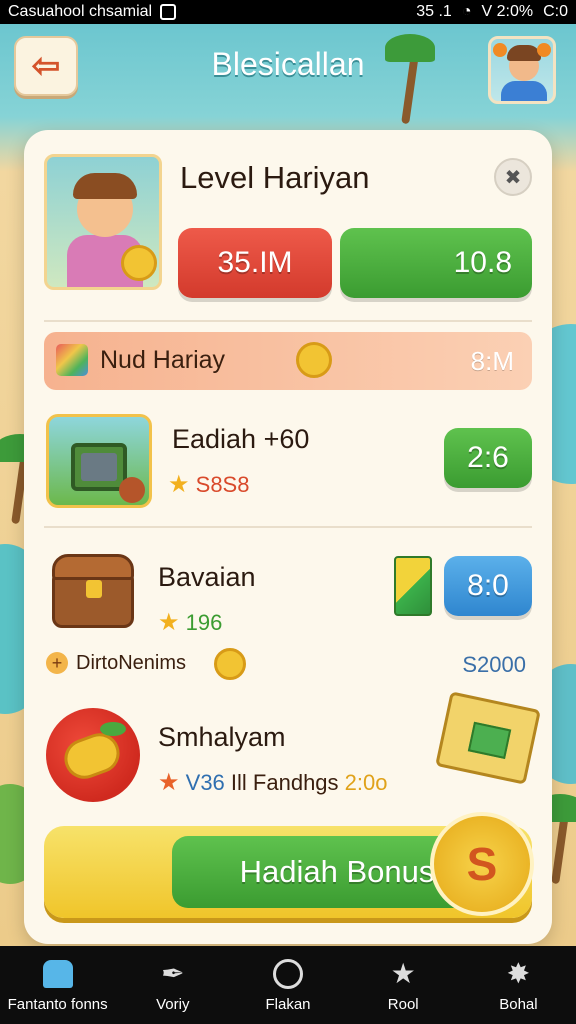 The width and height of the screenshot is (576, 1024). Describe the element at coordinates (93, 755) in the screenshot. I see `fruit-icon` at that location.